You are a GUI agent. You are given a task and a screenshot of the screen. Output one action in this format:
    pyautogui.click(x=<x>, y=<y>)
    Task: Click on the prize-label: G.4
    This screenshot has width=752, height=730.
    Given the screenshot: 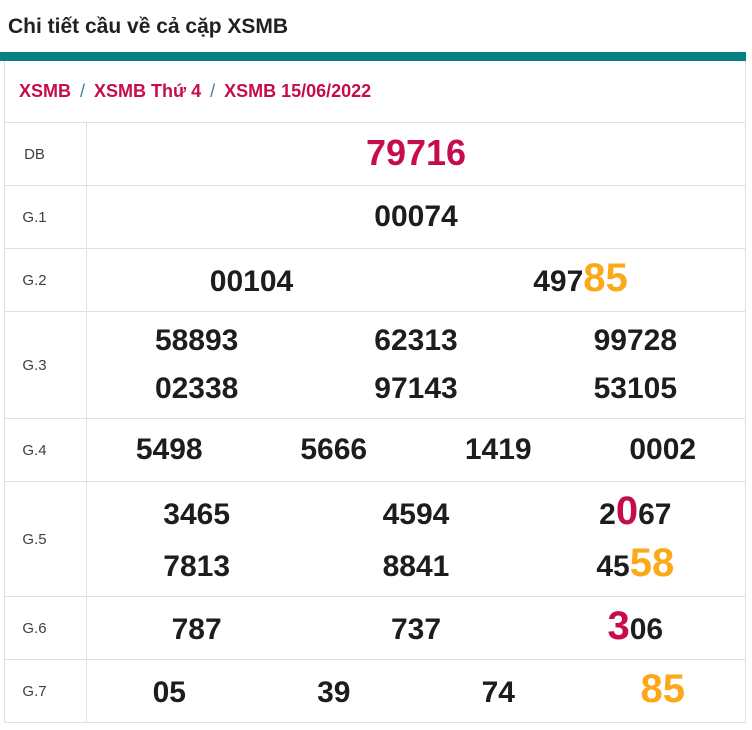 What is the action you would take?
    pyautogui.click(x=46, y=450)
    